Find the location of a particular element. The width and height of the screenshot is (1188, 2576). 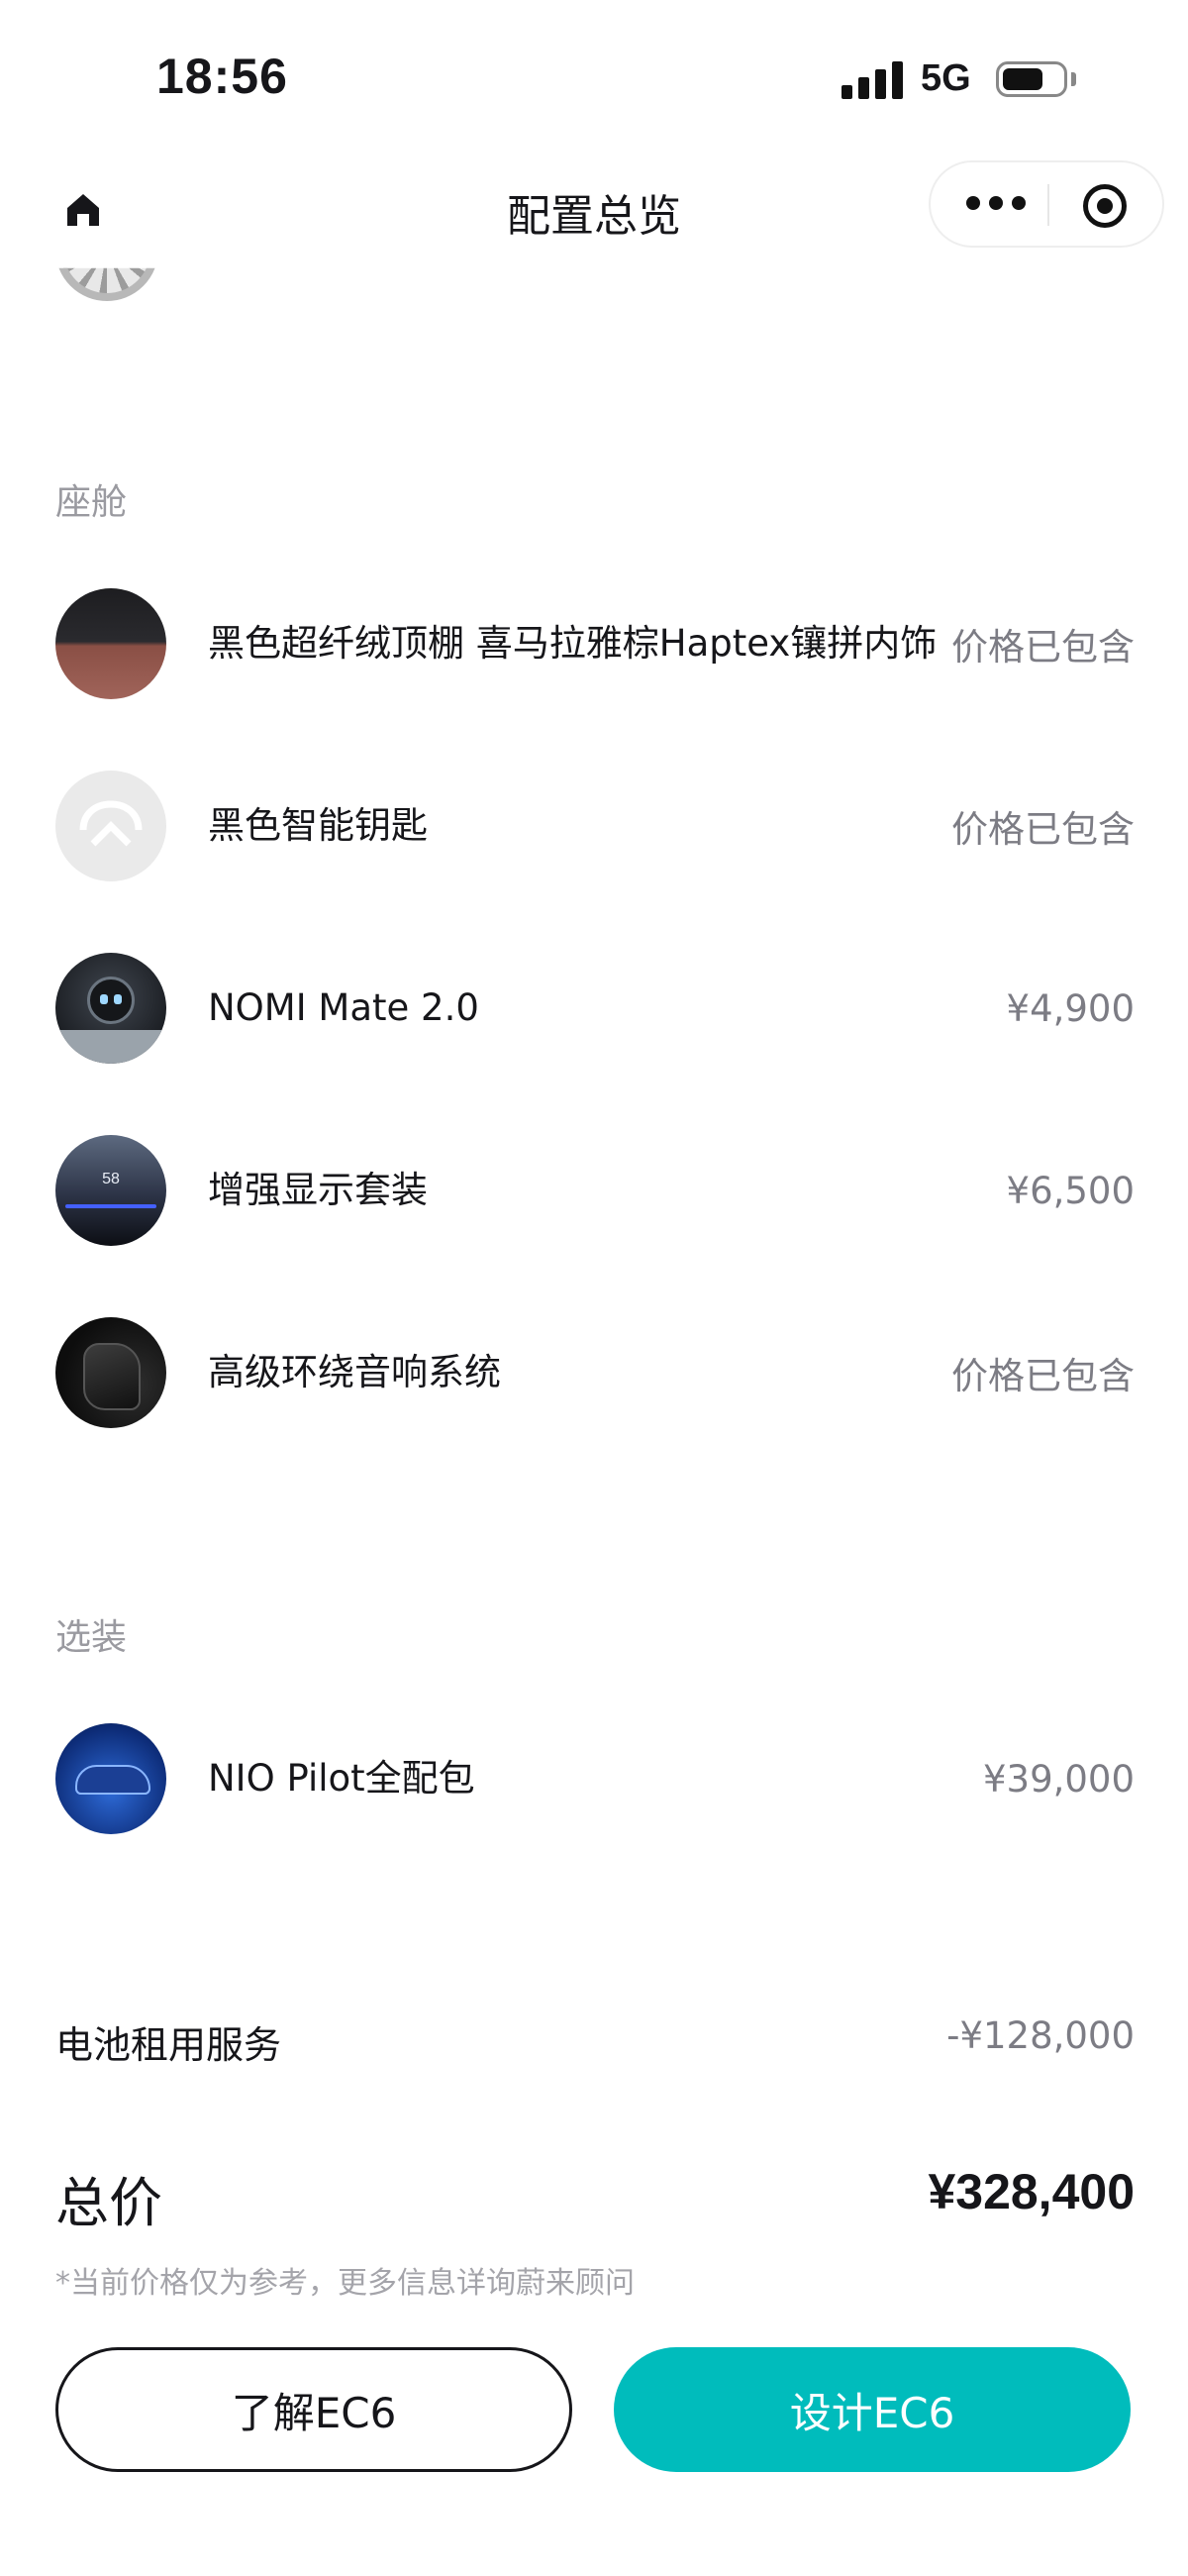

target-close-icon is located at coordinates (1105, 206).